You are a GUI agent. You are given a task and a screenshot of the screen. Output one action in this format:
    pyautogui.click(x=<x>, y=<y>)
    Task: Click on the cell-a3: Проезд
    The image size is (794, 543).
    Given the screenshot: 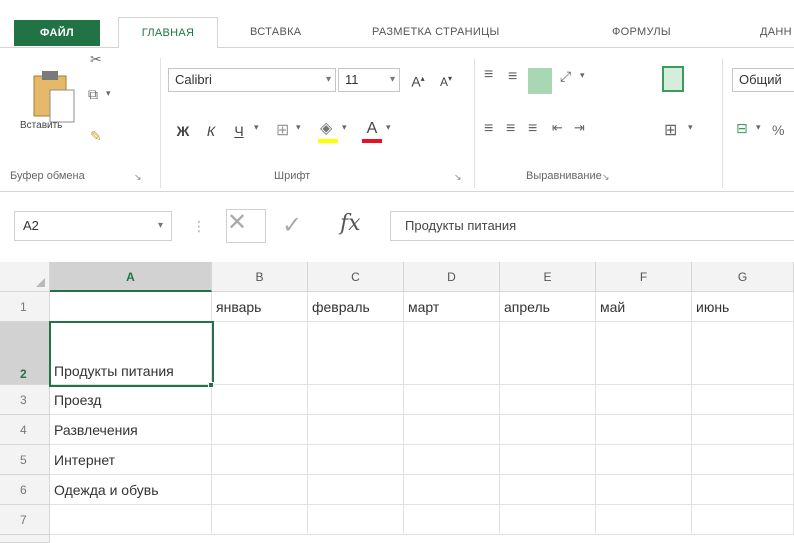 What is the action you would take?
    pyautogui.click(x=131, y=400)
    